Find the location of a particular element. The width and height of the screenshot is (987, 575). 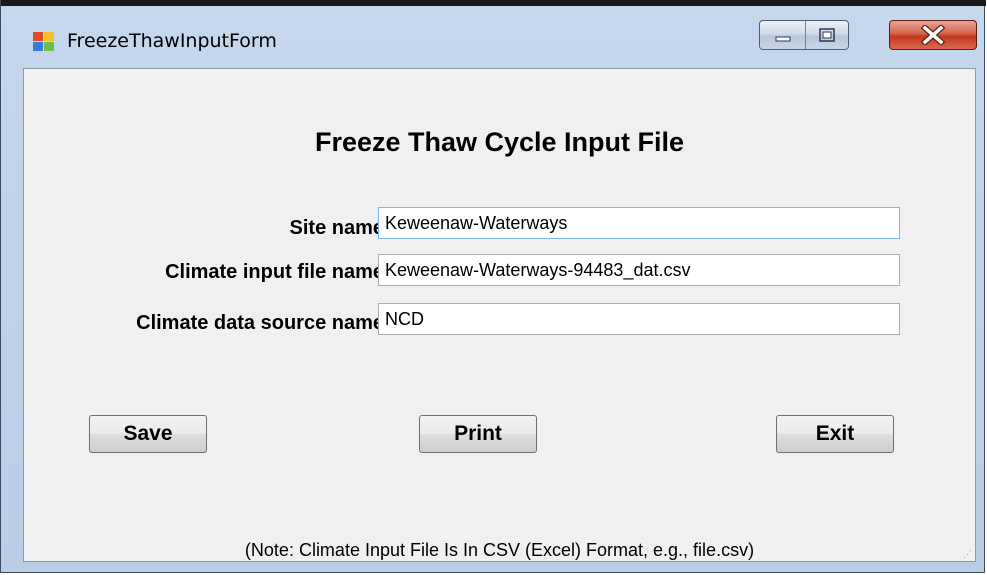

climate-input-file-label: Climate input file name is located at coordinates (274, 272).